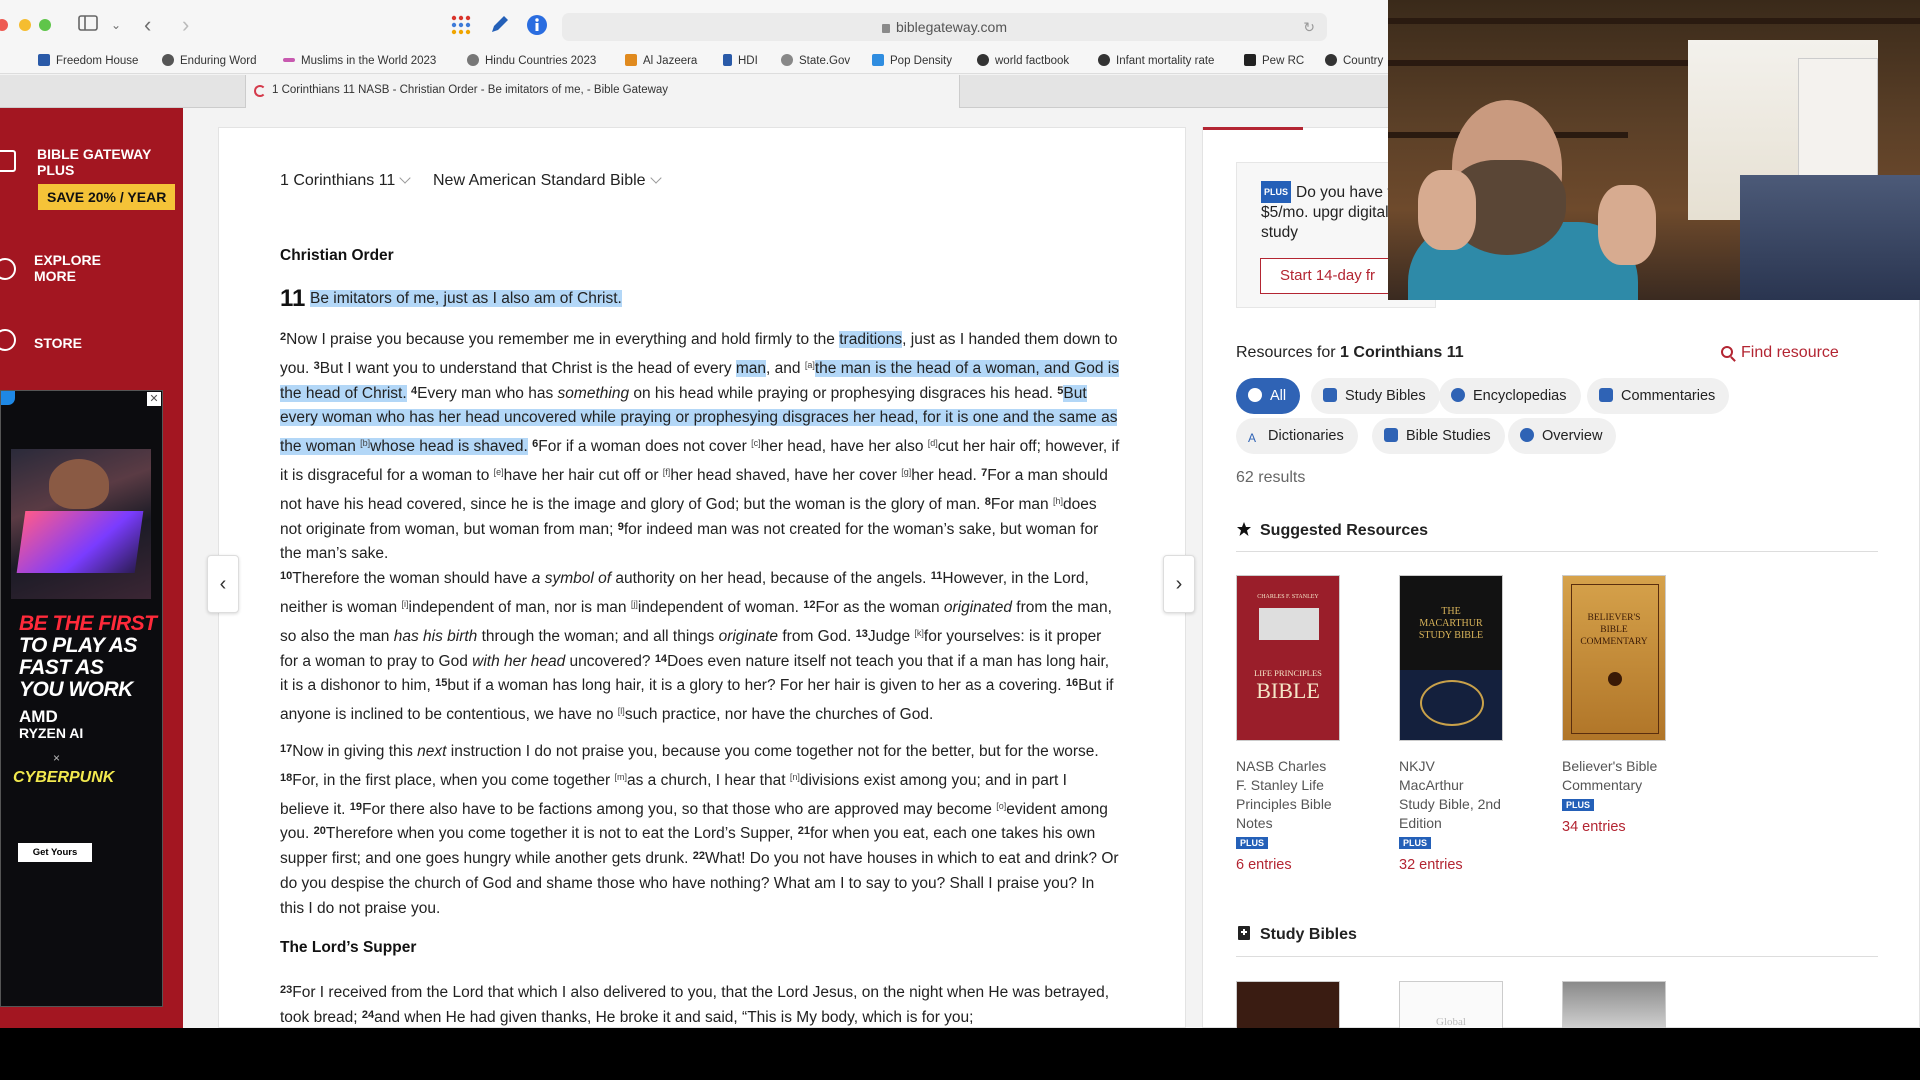 Image resolution: width=1920 pixels, height=1080 pixels. I want to click on bookmark-freedom-house: Freedom House, so click(88, 61).